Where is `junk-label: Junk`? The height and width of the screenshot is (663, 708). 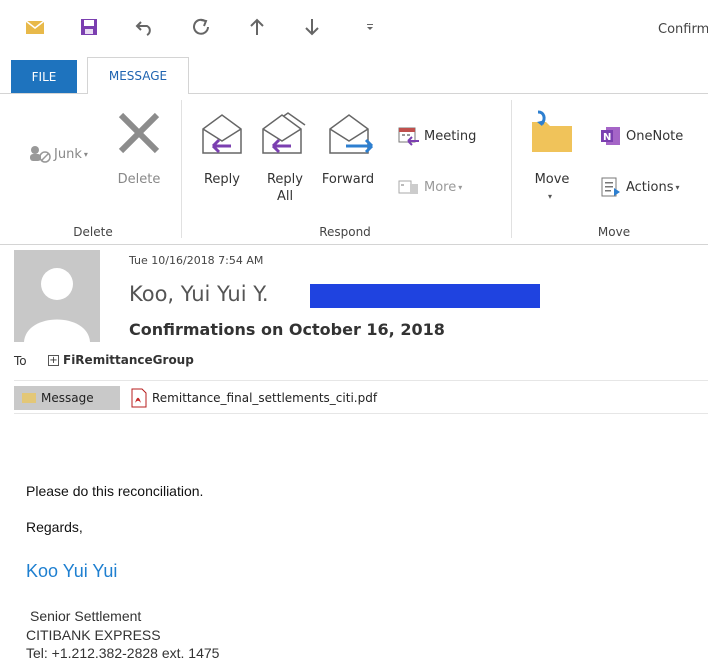 junk-label: Junk is located at coordinates (68, 154).